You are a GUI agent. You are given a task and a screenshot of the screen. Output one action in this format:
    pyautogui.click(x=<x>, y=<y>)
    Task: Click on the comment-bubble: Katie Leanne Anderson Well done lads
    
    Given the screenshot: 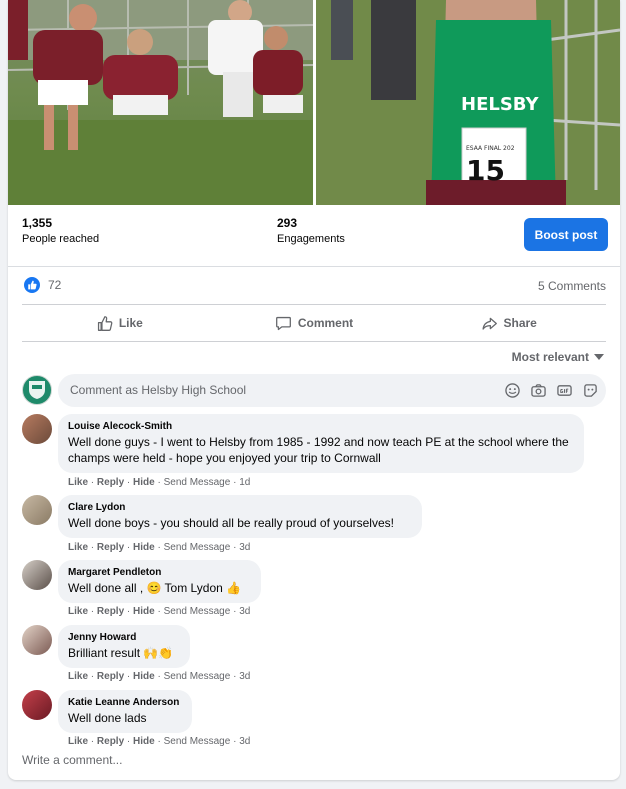 What is the action you would take?
    pyautogui.click(x=125, y=711)
    